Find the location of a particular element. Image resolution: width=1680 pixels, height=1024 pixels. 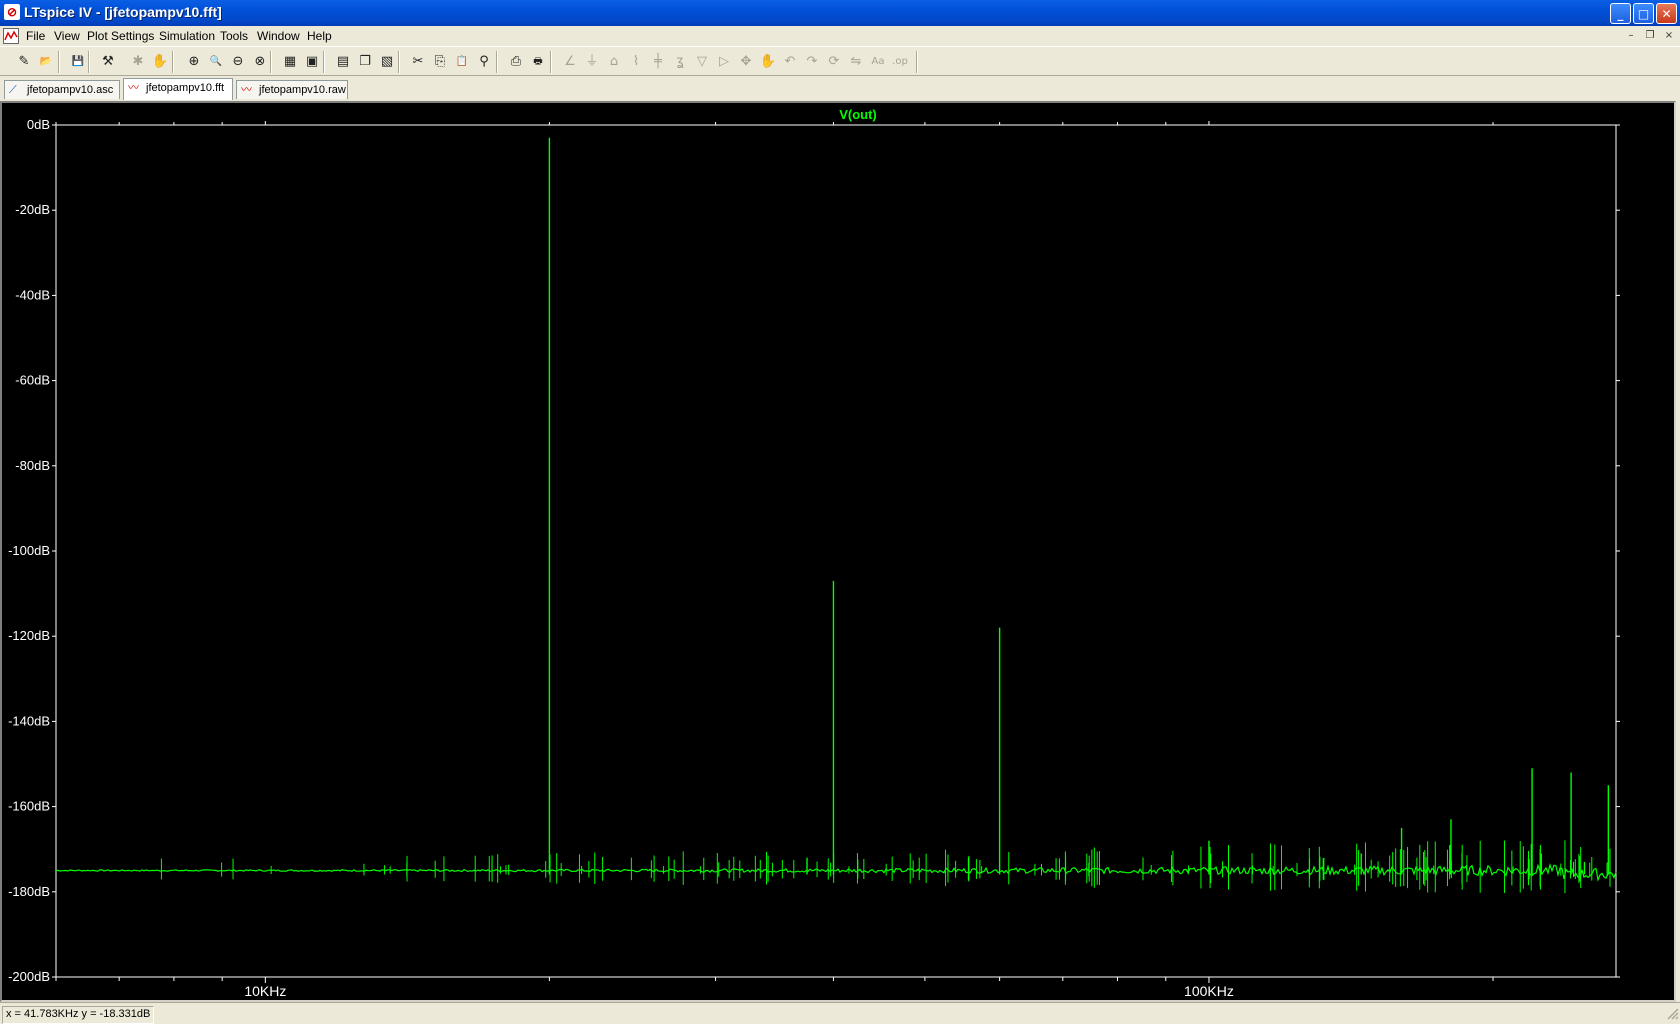

resize-grip-icon is located at coordinates (1672, 1012).